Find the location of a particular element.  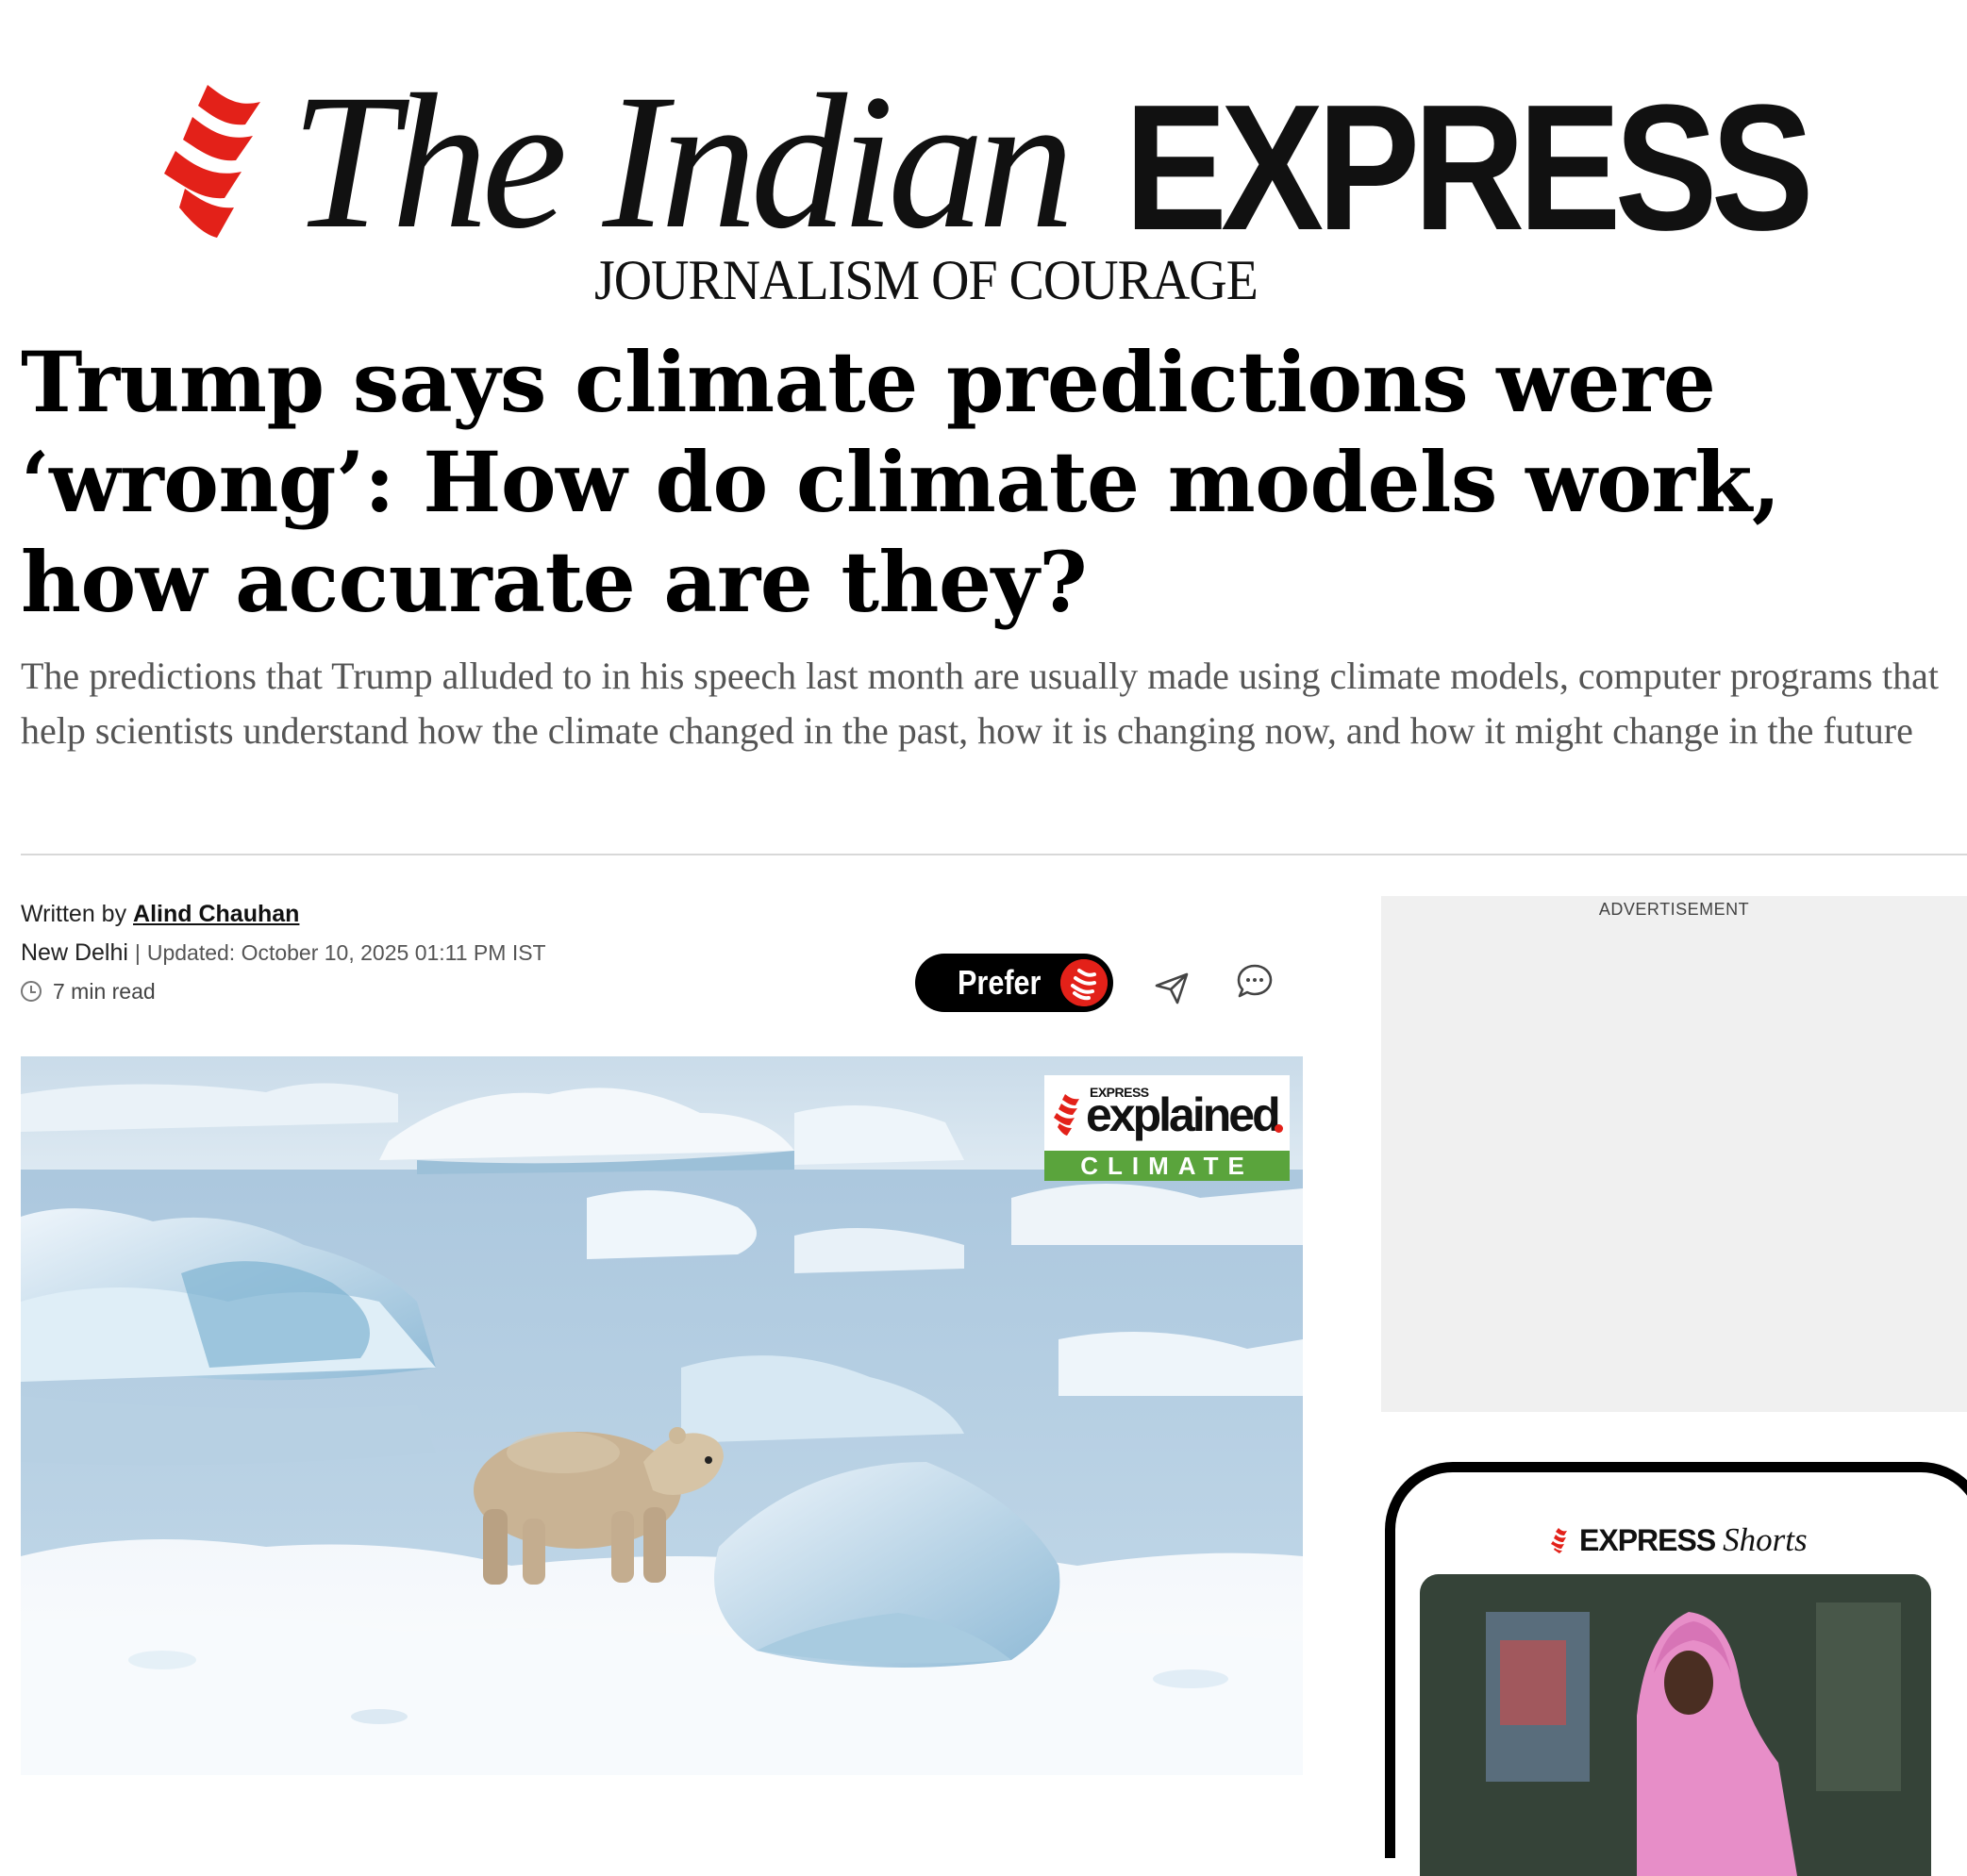

express-shorts-promo: EXPRESS Shorts is located at coordinates (1676, 1669).